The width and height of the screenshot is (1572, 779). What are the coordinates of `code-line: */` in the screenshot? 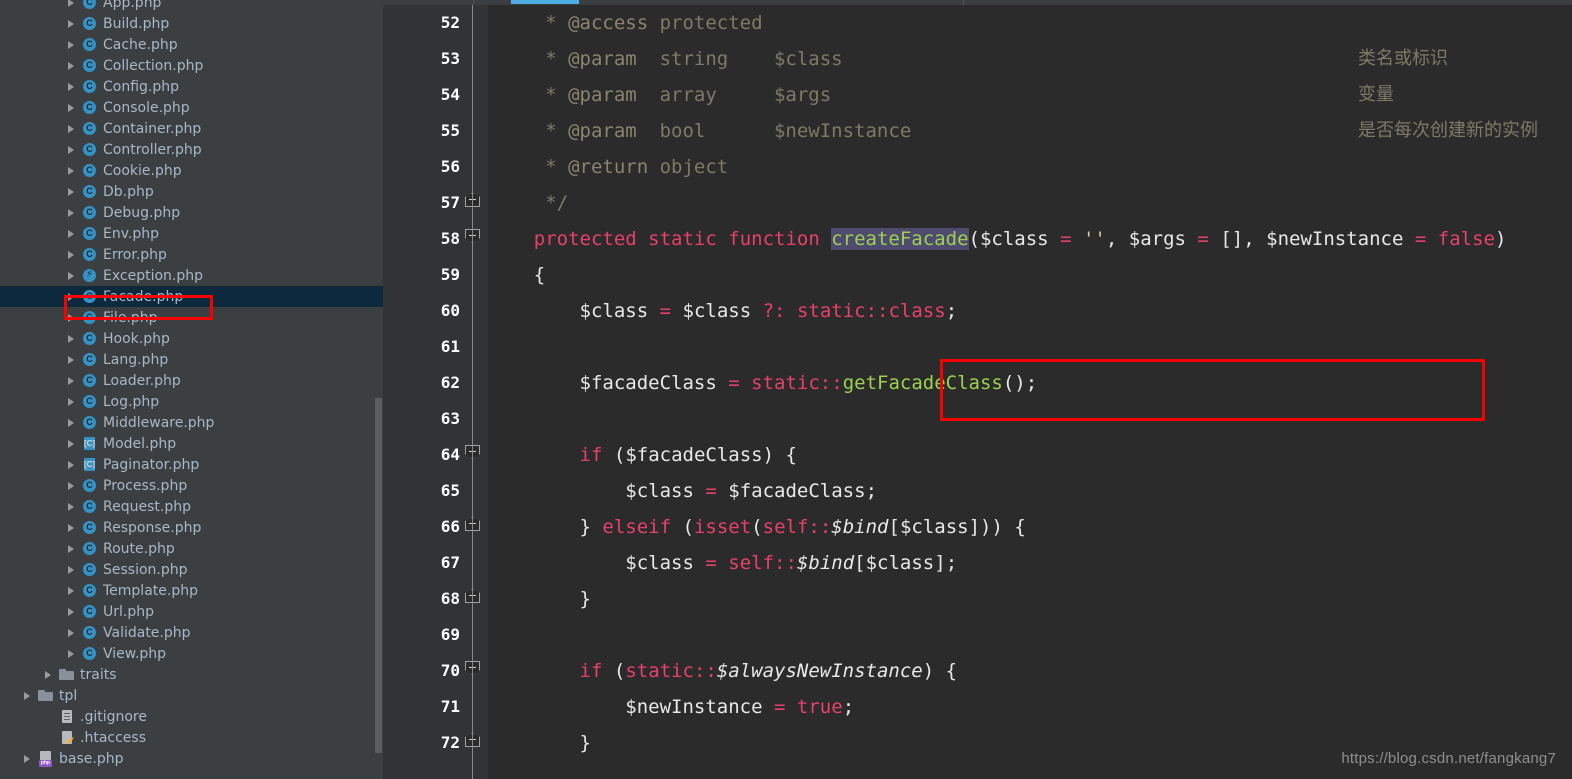 It's located at (1030, 203).